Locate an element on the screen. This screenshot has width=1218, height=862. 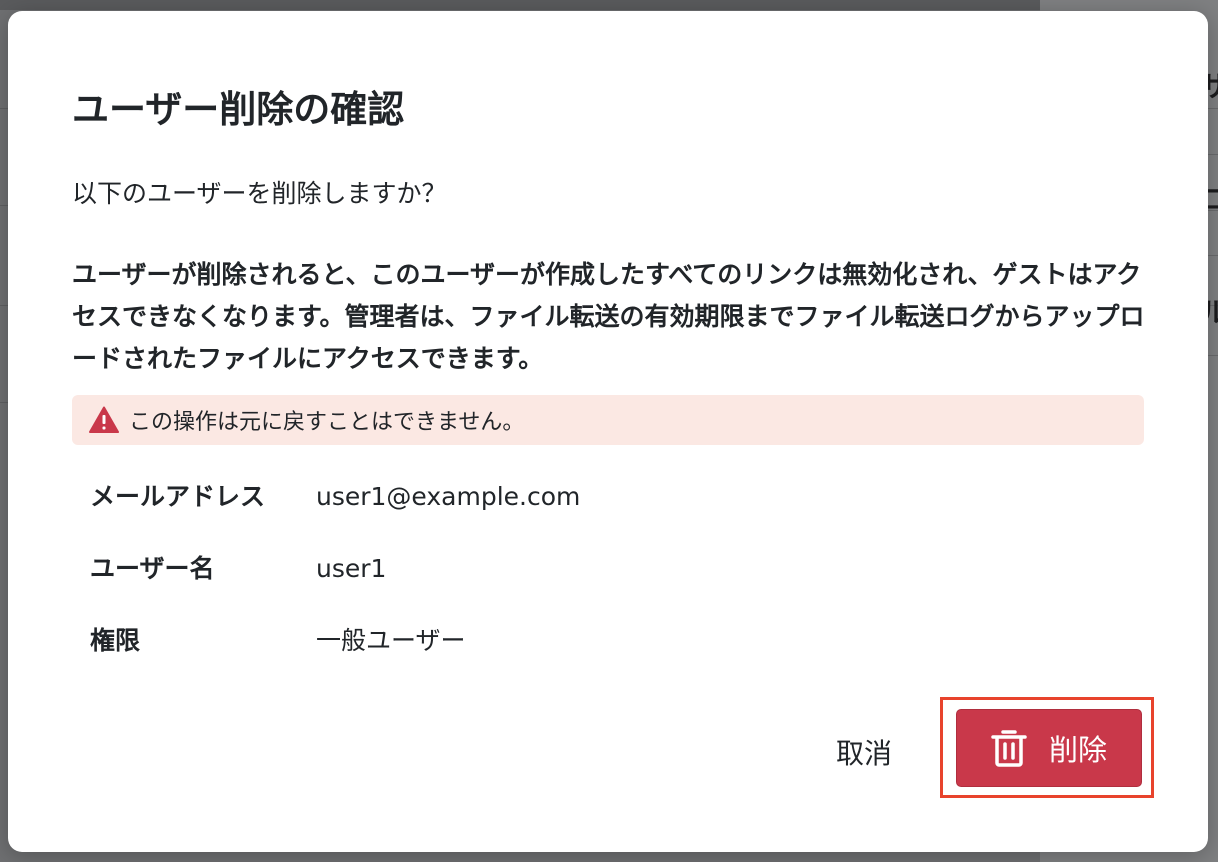
email-label: メールアドレス is located at coordinates (178, 496).